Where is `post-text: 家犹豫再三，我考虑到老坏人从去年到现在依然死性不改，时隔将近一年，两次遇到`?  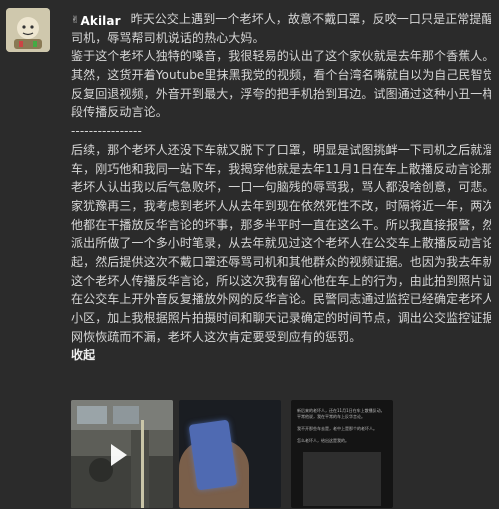 post-text: 家犹豫再三，我考虑到老坏人从去年到现在依然死性不改，时隔将近一年，两次遇到 is located at coordinates (281, 205).